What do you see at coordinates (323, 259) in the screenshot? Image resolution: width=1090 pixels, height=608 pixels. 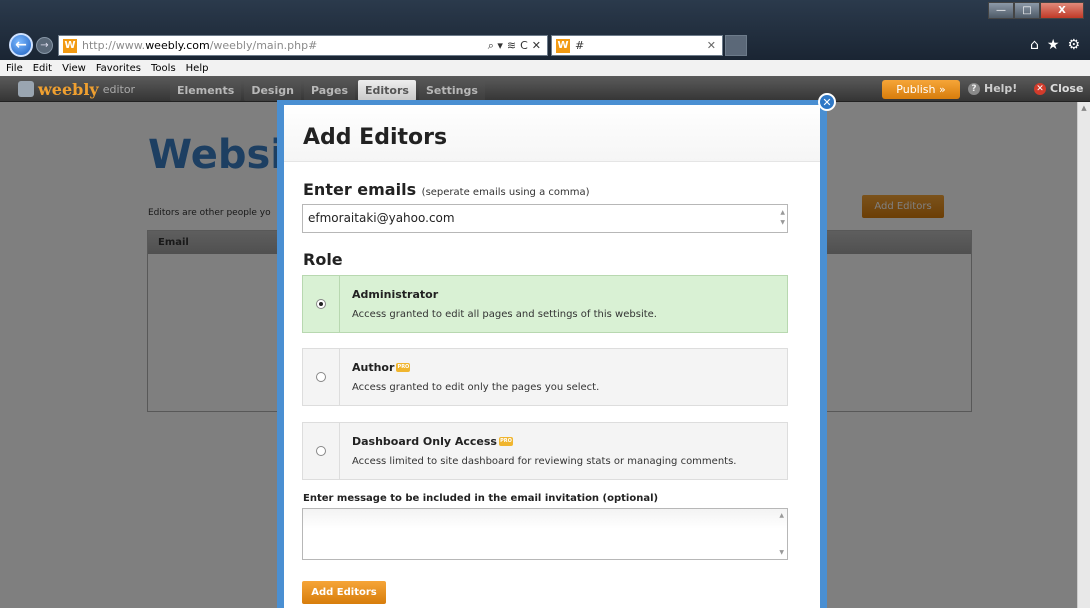 I see `role-label: Role` at bounding box center [323, 259].